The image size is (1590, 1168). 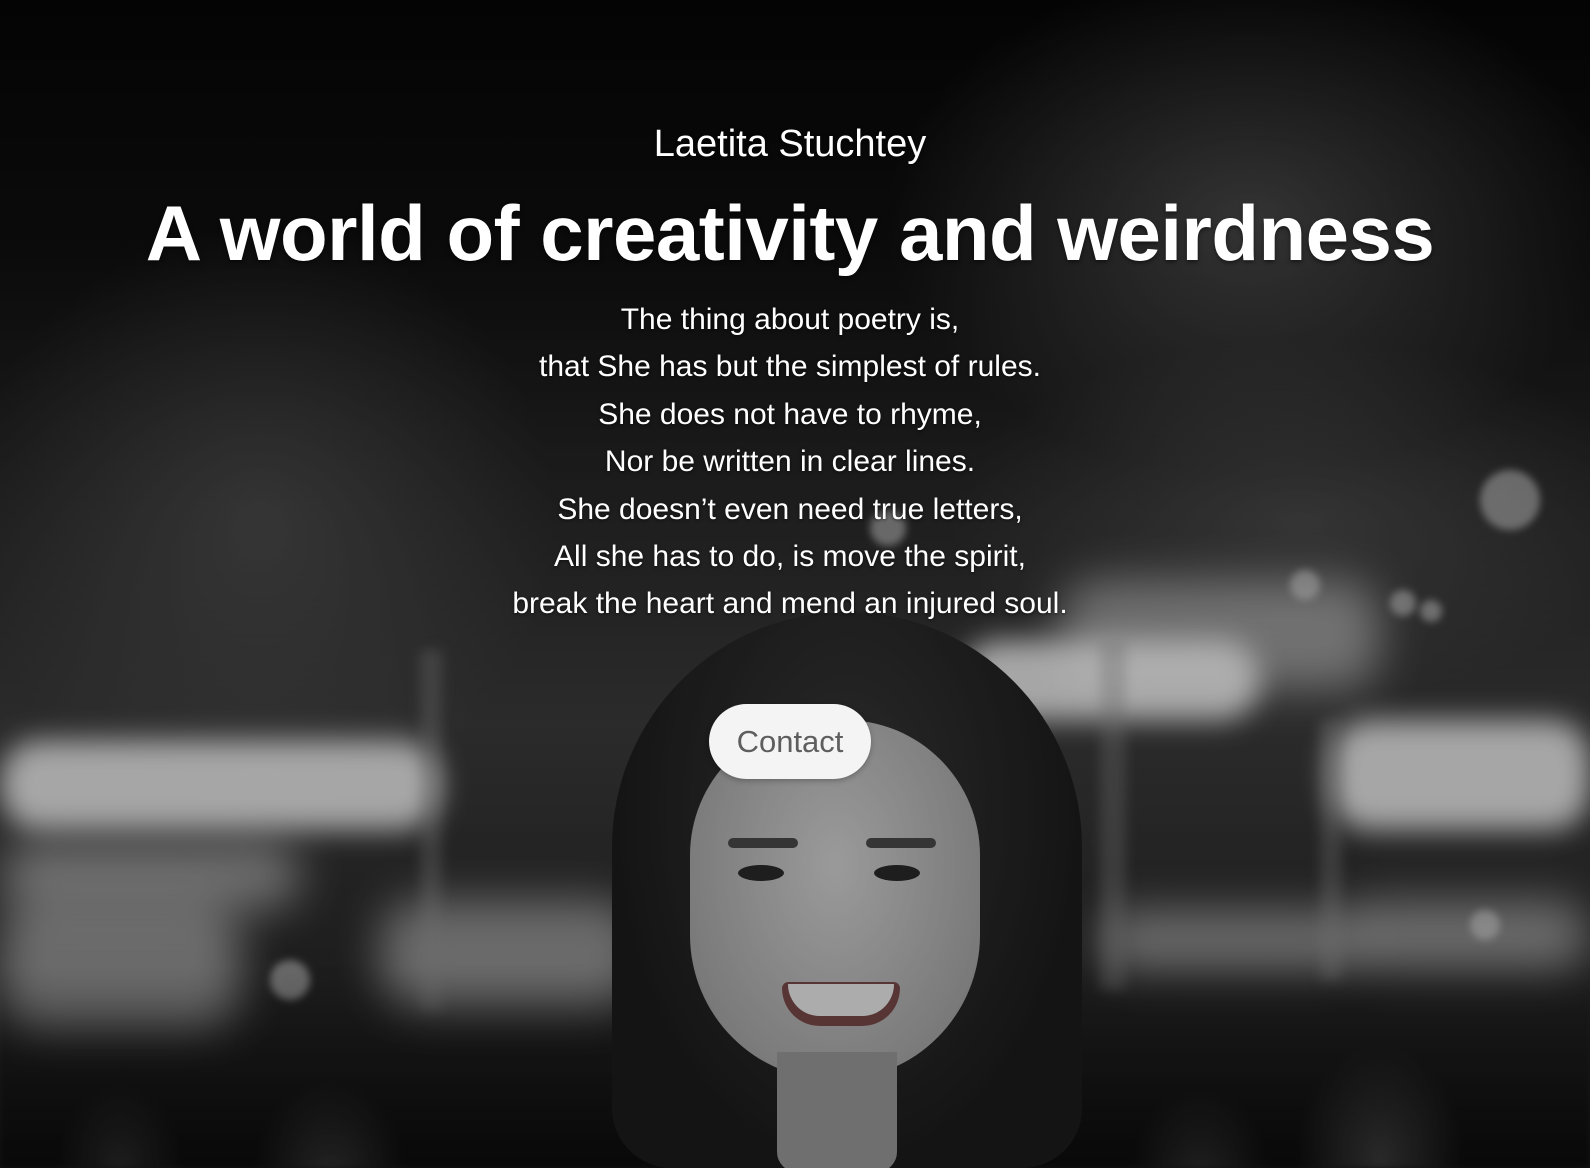 I want to click on poem-line: She doesn’t even need true letters,, so click(x=790, y=509).